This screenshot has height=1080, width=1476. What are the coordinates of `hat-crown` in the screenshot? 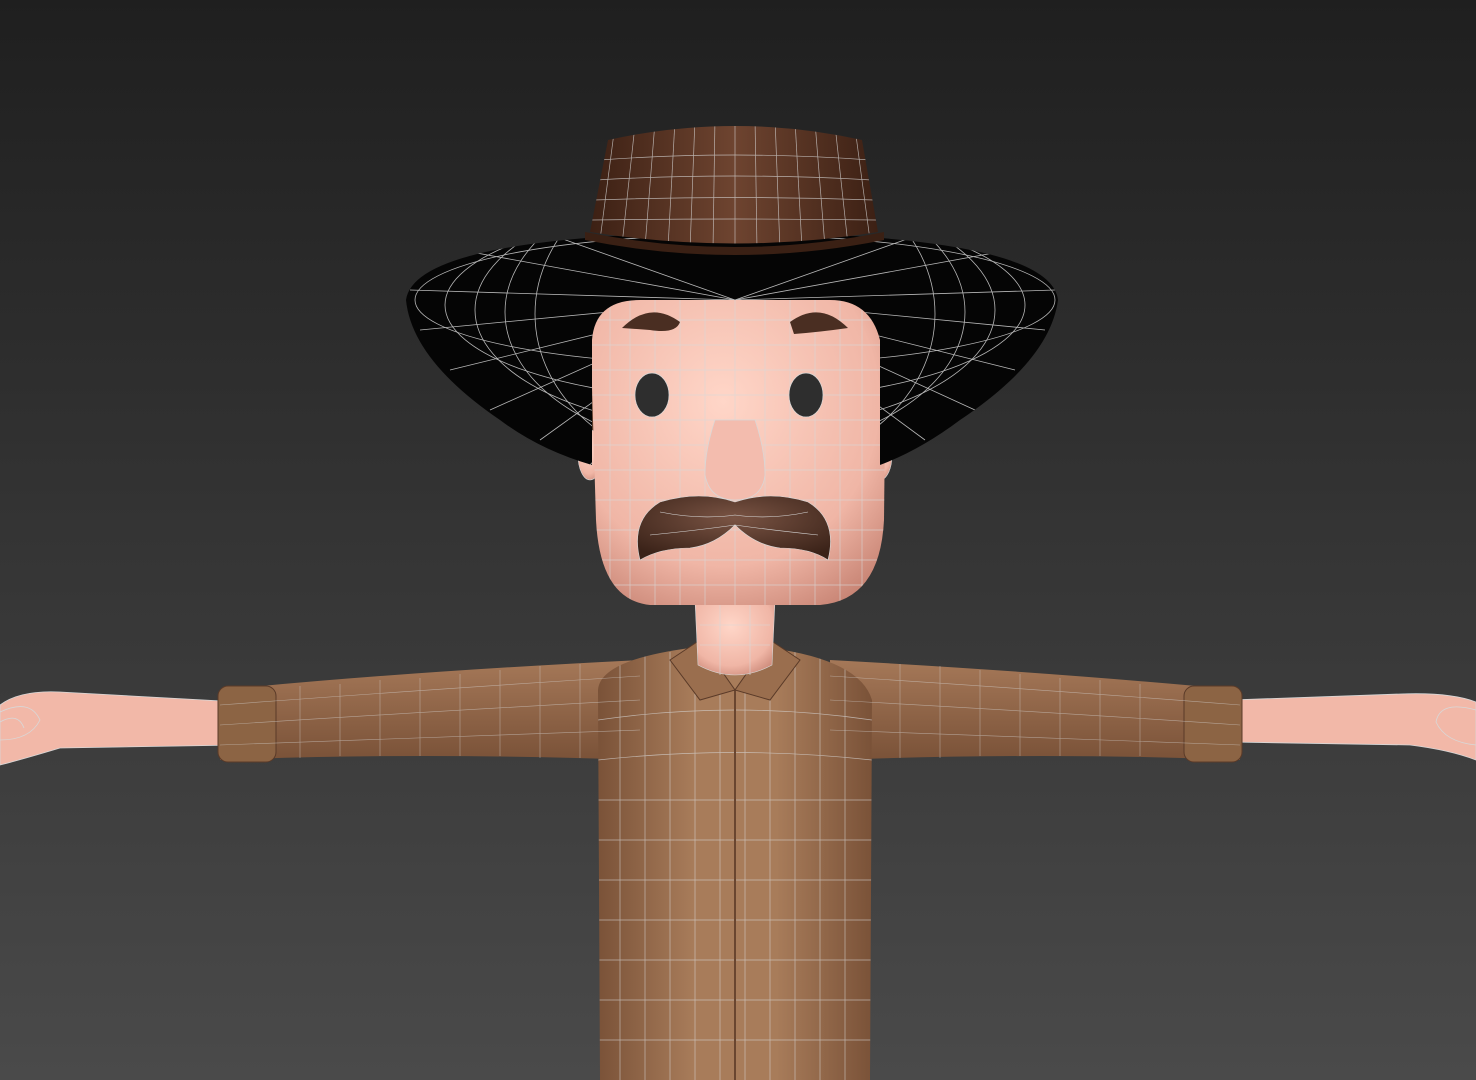 It's located at (734, 190).